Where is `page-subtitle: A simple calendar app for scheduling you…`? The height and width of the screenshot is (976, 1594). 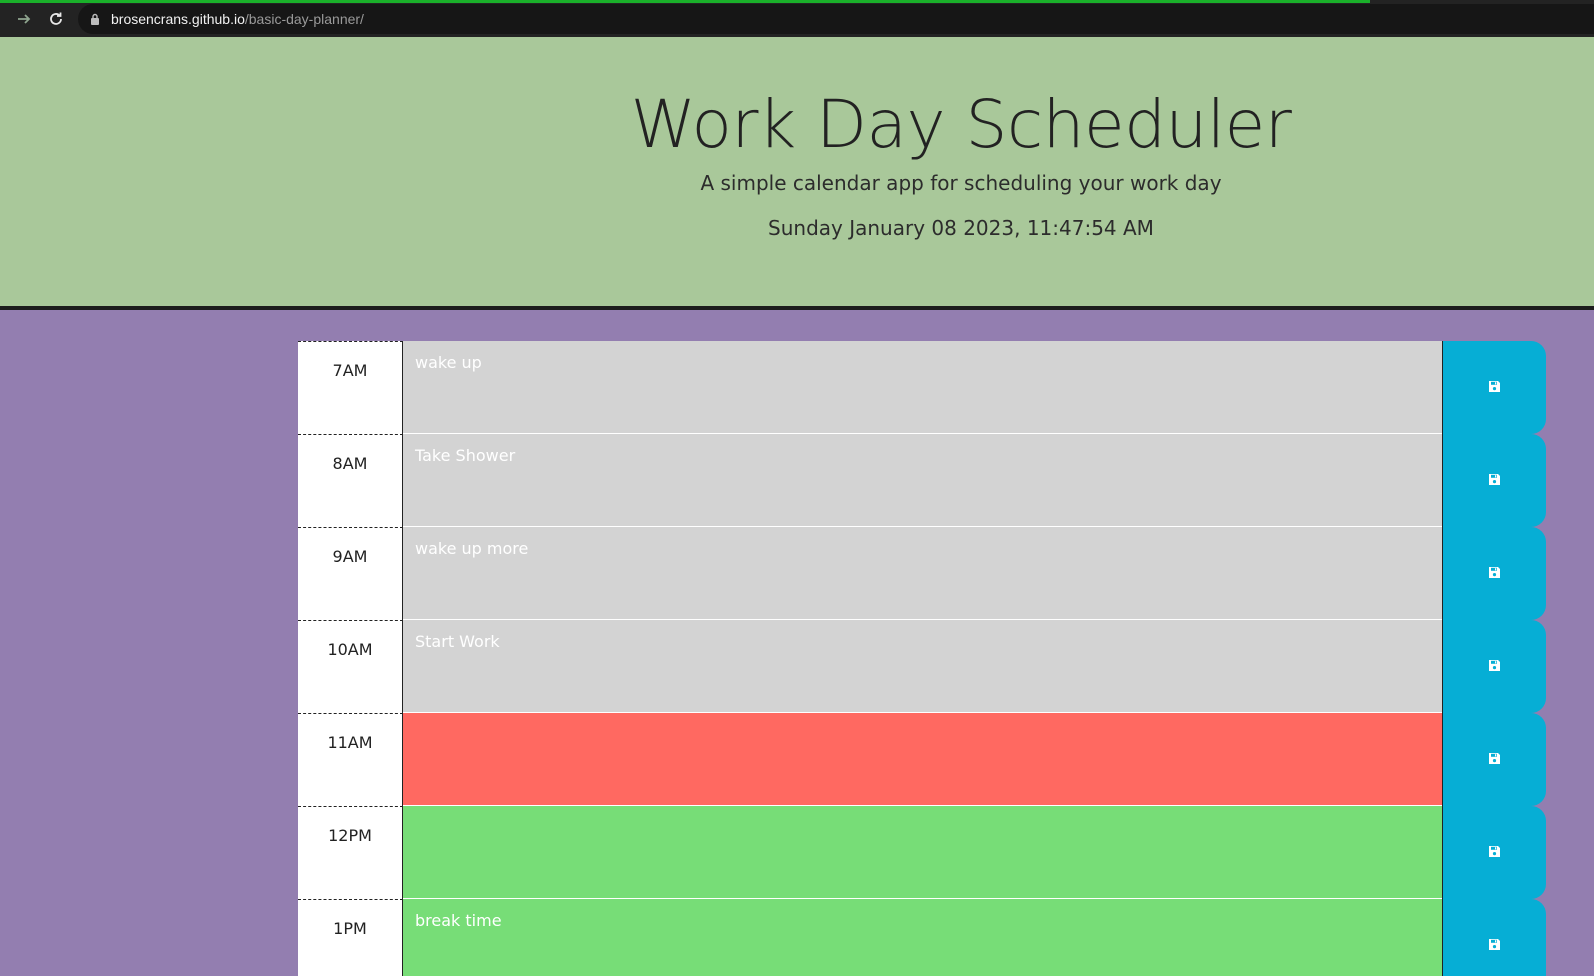
page-subtitle: A simple calendar app for scheduling you… is located at coordinates (961, 183).